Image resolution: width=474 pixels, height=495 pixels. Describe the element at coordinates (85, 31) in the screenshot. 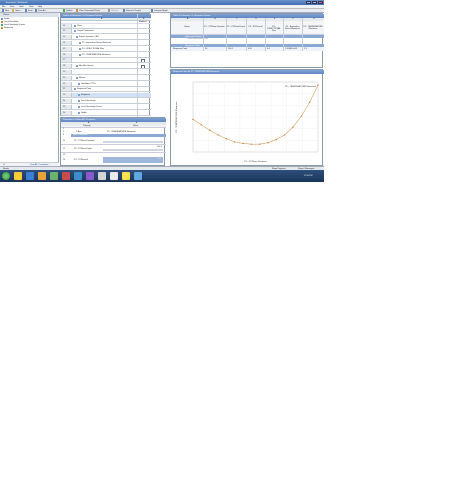

I see `outline-item-label: Output Parameters` at that location.